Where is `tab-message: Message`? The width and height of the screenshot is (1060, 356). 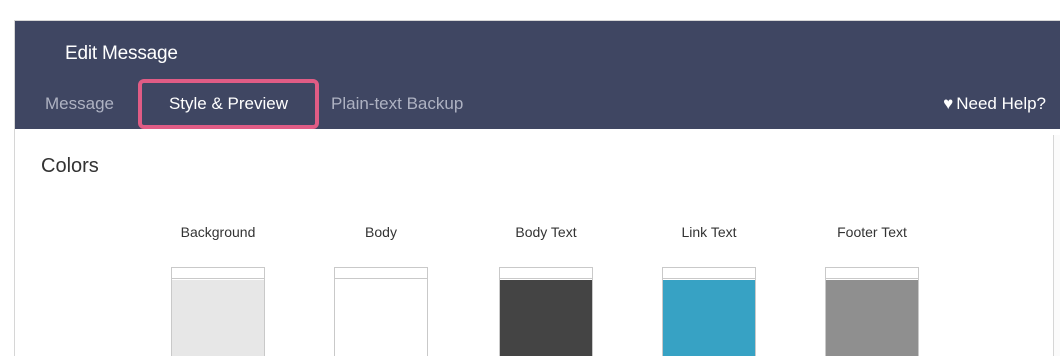
tab-message: Message is located at coordinates (79, 104).